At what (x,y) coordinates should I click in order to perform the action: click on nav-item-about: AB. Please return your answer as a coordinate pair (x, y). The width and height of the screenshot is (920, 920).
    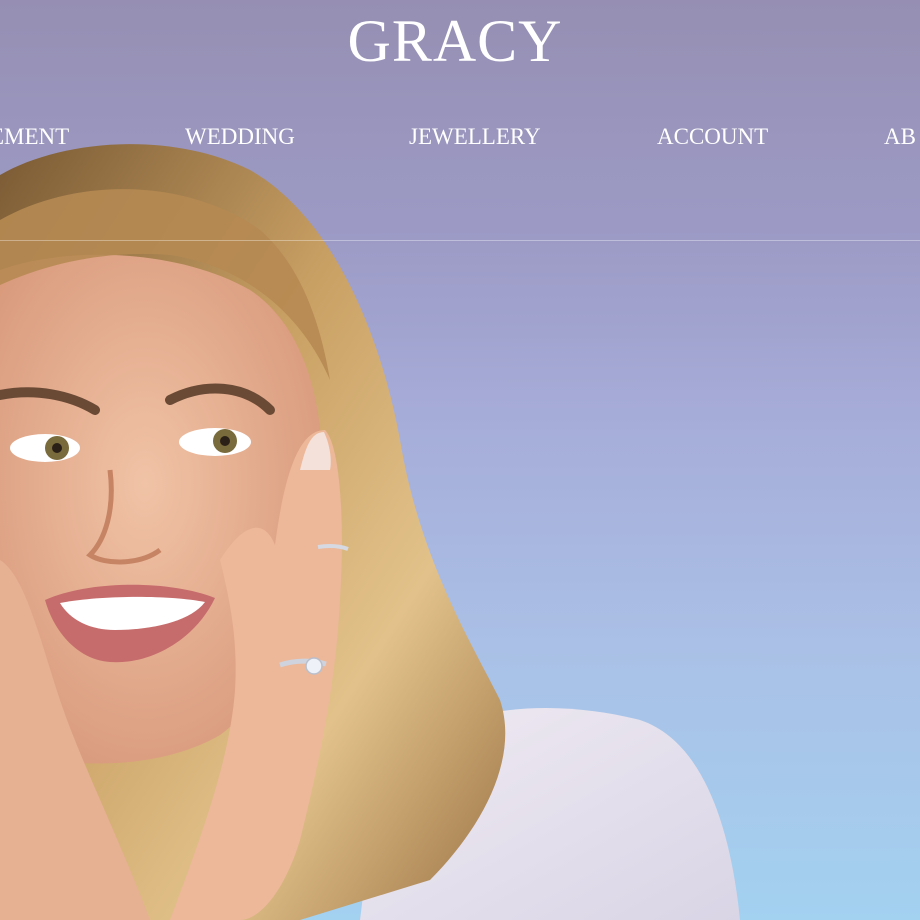
    Looking at the image, I should click on (900, 137).